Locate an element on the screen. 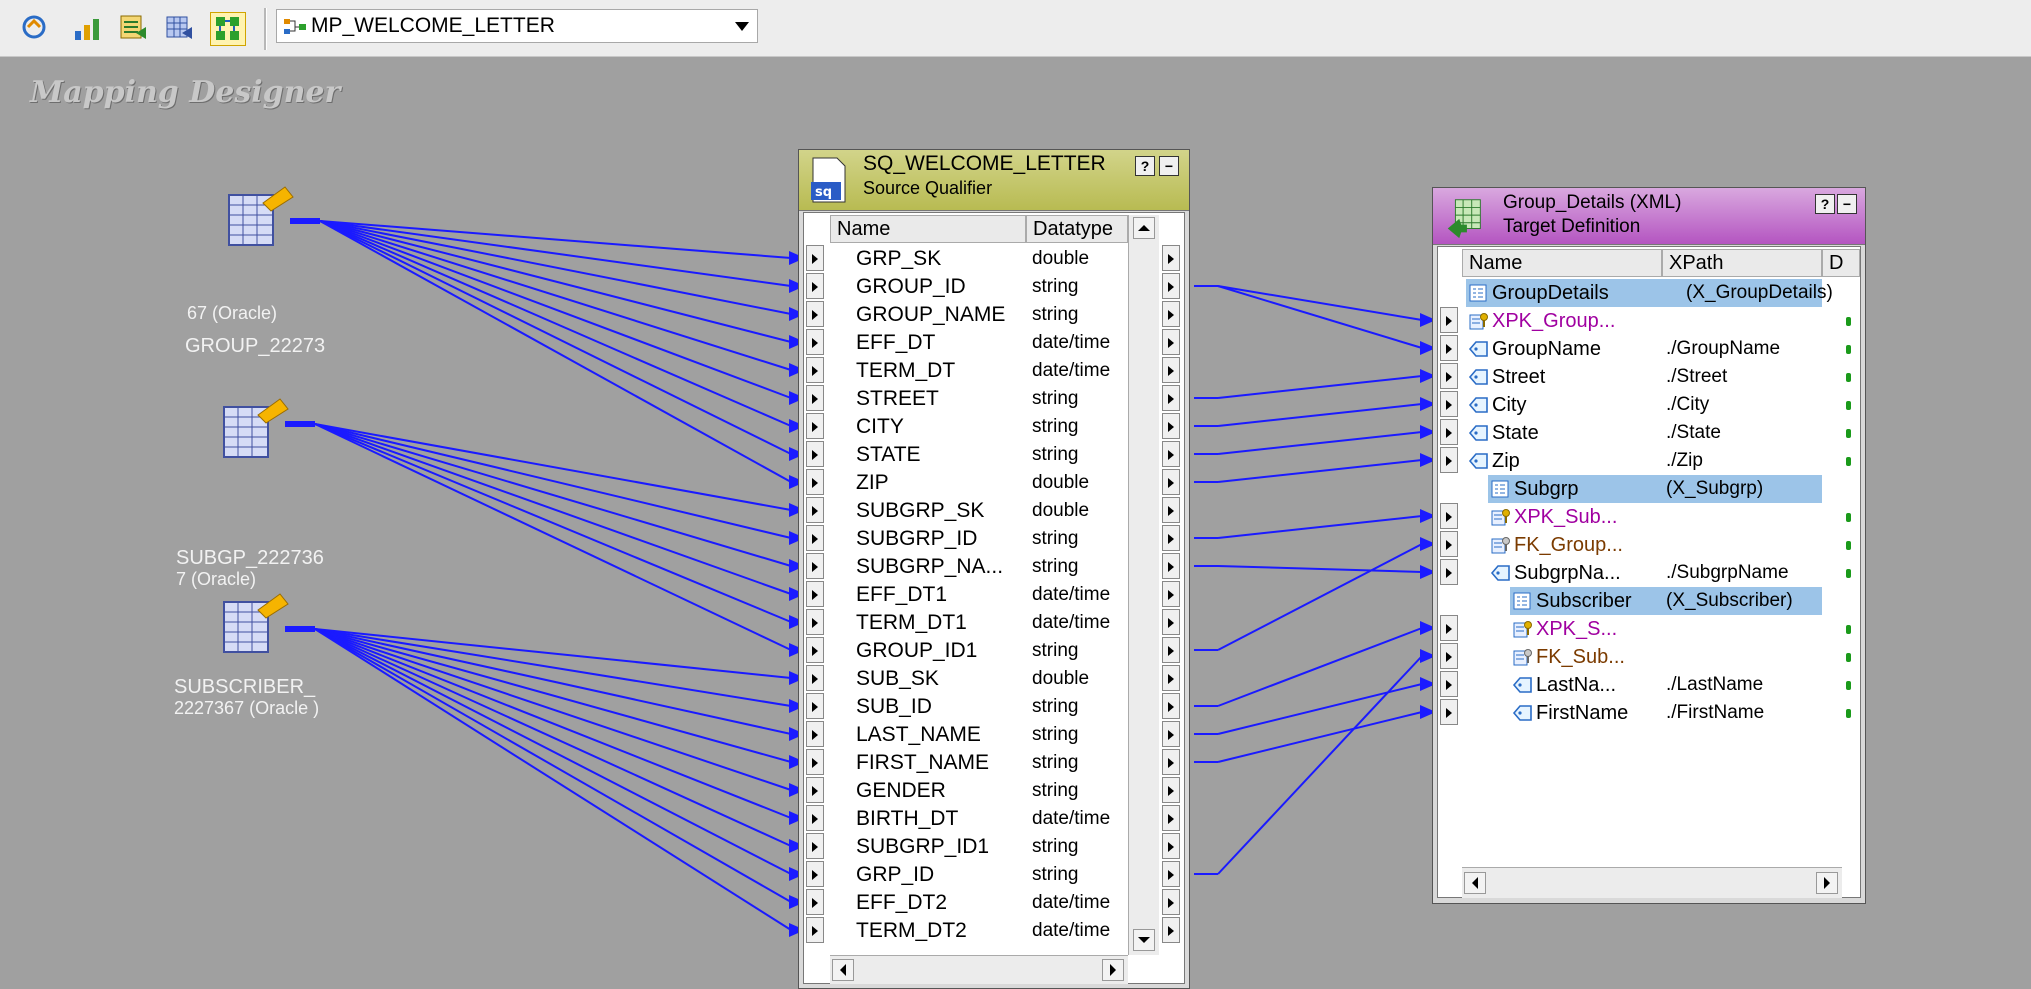 The image size is (2031, 989). table-icon is located at coordinates (179, 28).